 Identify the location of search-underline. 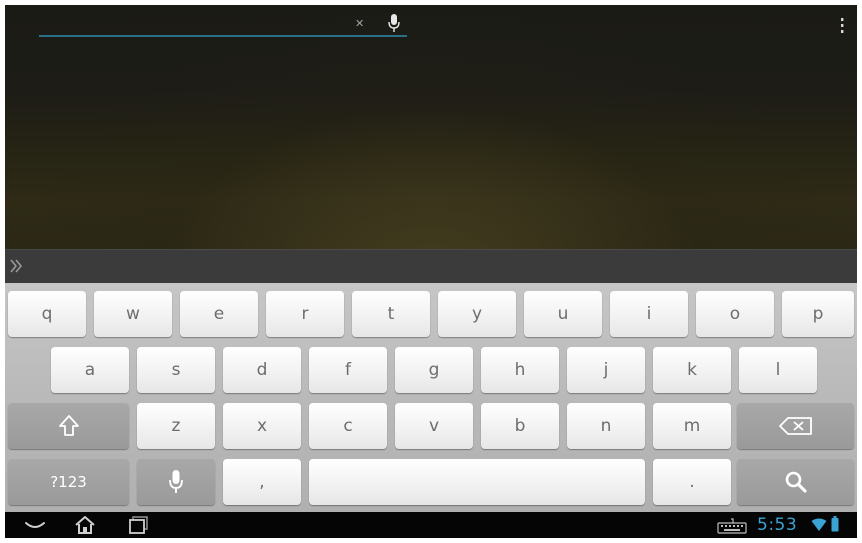
(223, 36).